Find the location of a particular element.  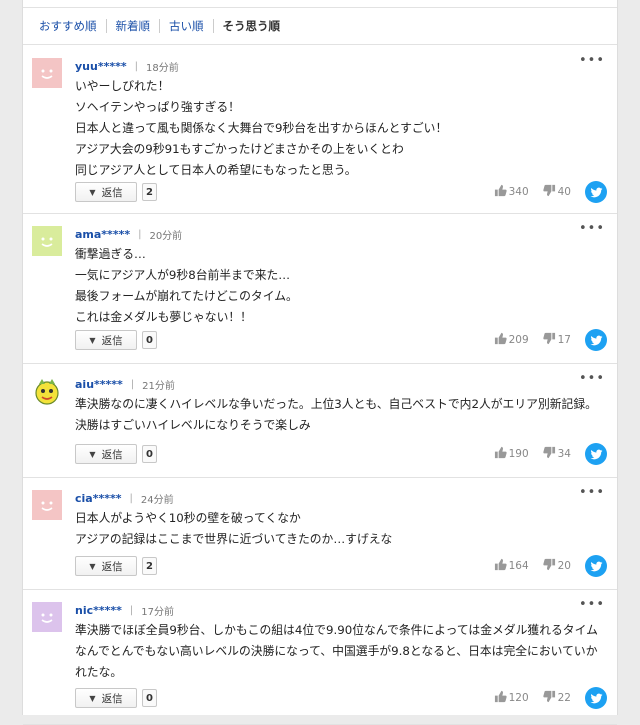

dislike-button: 40 is located at coordinates (556, 192).